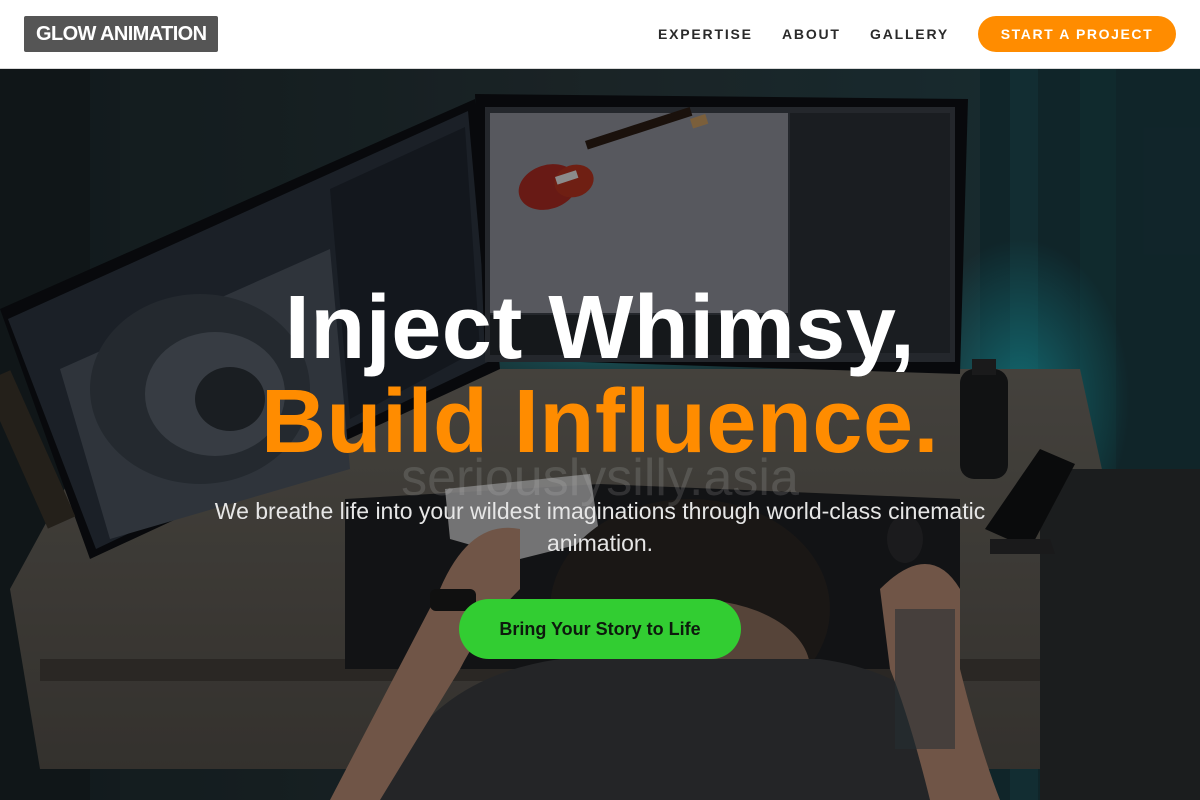  Describe the element at coordinates (811, 34) in the screenshot. I see `nav-link-about: ABOUT` at that location.